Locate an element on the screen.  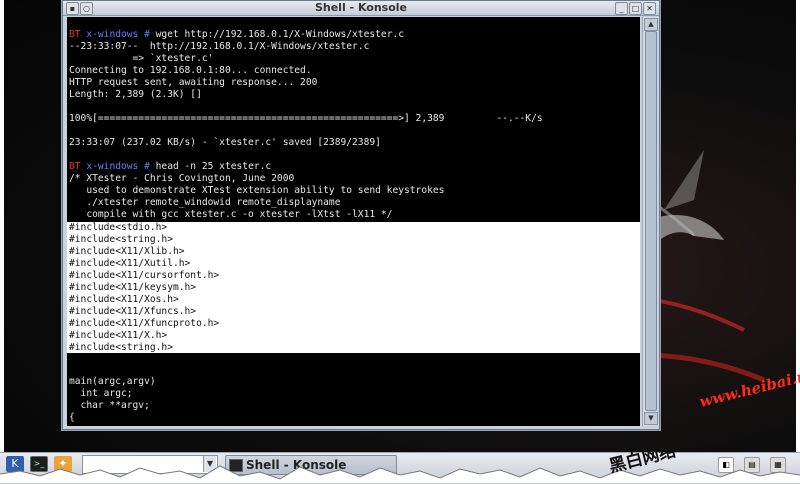
window-titlebar: ▪ ○ Shell - Konsole _ □ ✕ is located at coordinates (361, 8).